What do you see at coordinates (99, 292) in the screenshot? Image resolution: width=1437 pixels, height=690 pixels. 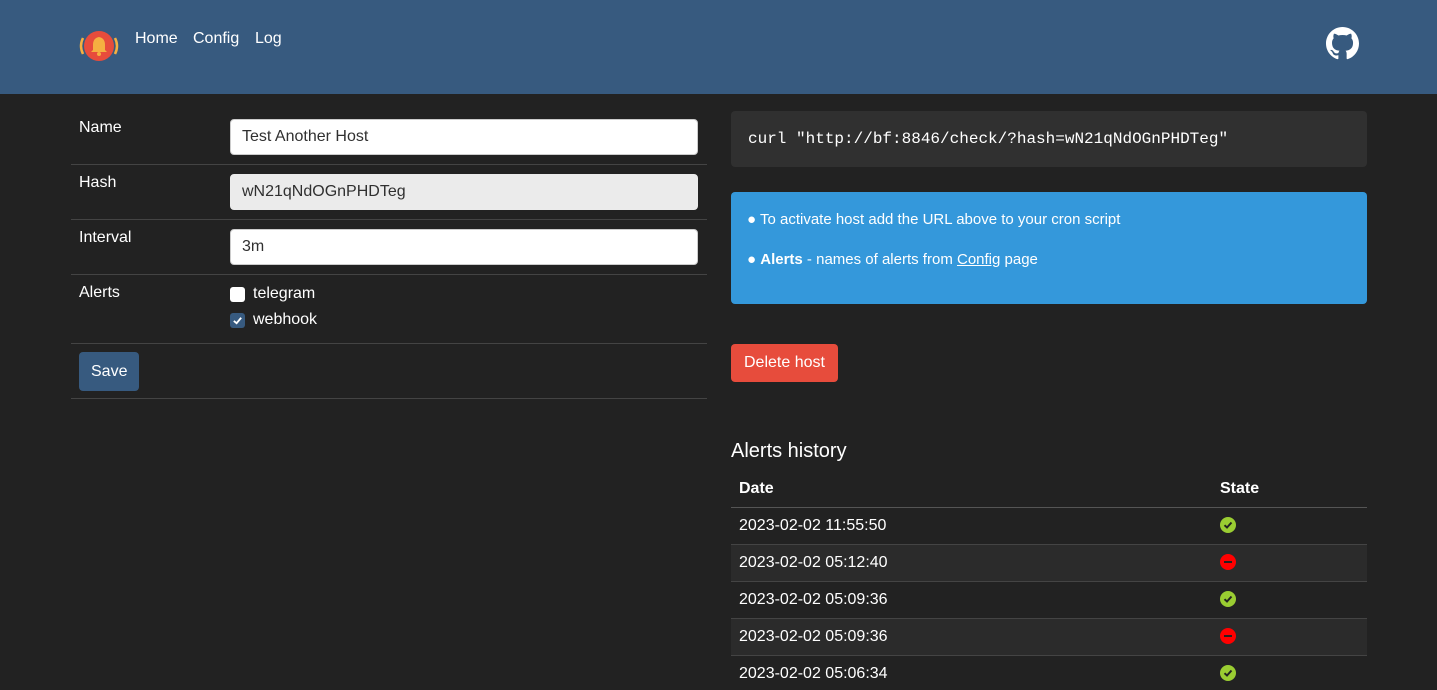 I see `alerts-label: Alerts` at bounding box center [99, 292].